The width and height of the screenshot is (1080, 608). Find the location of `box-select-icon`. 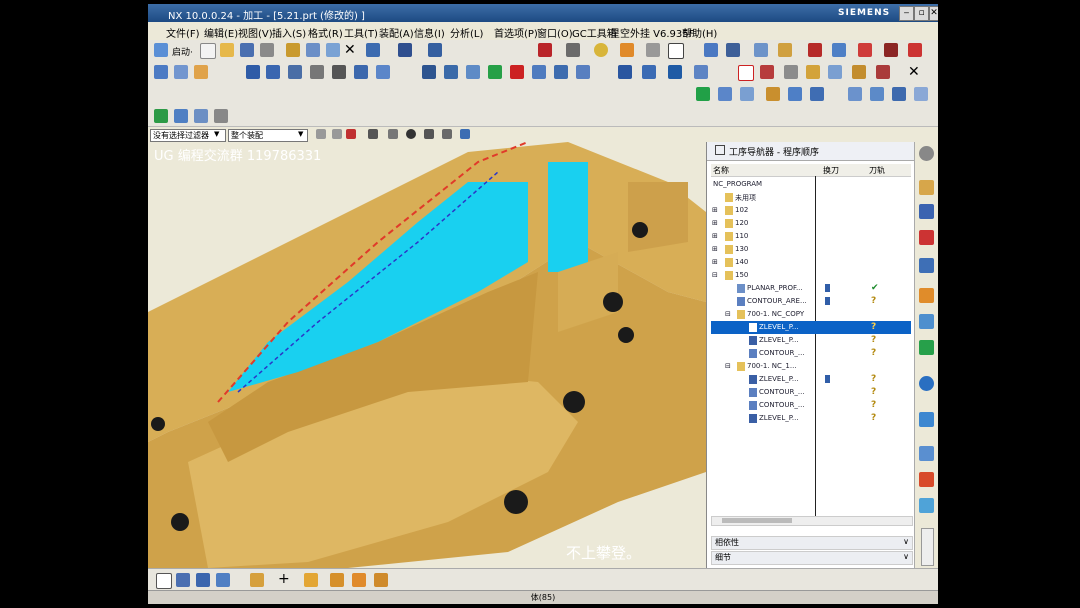

box-select-icon is located at coordinates (429, 134).